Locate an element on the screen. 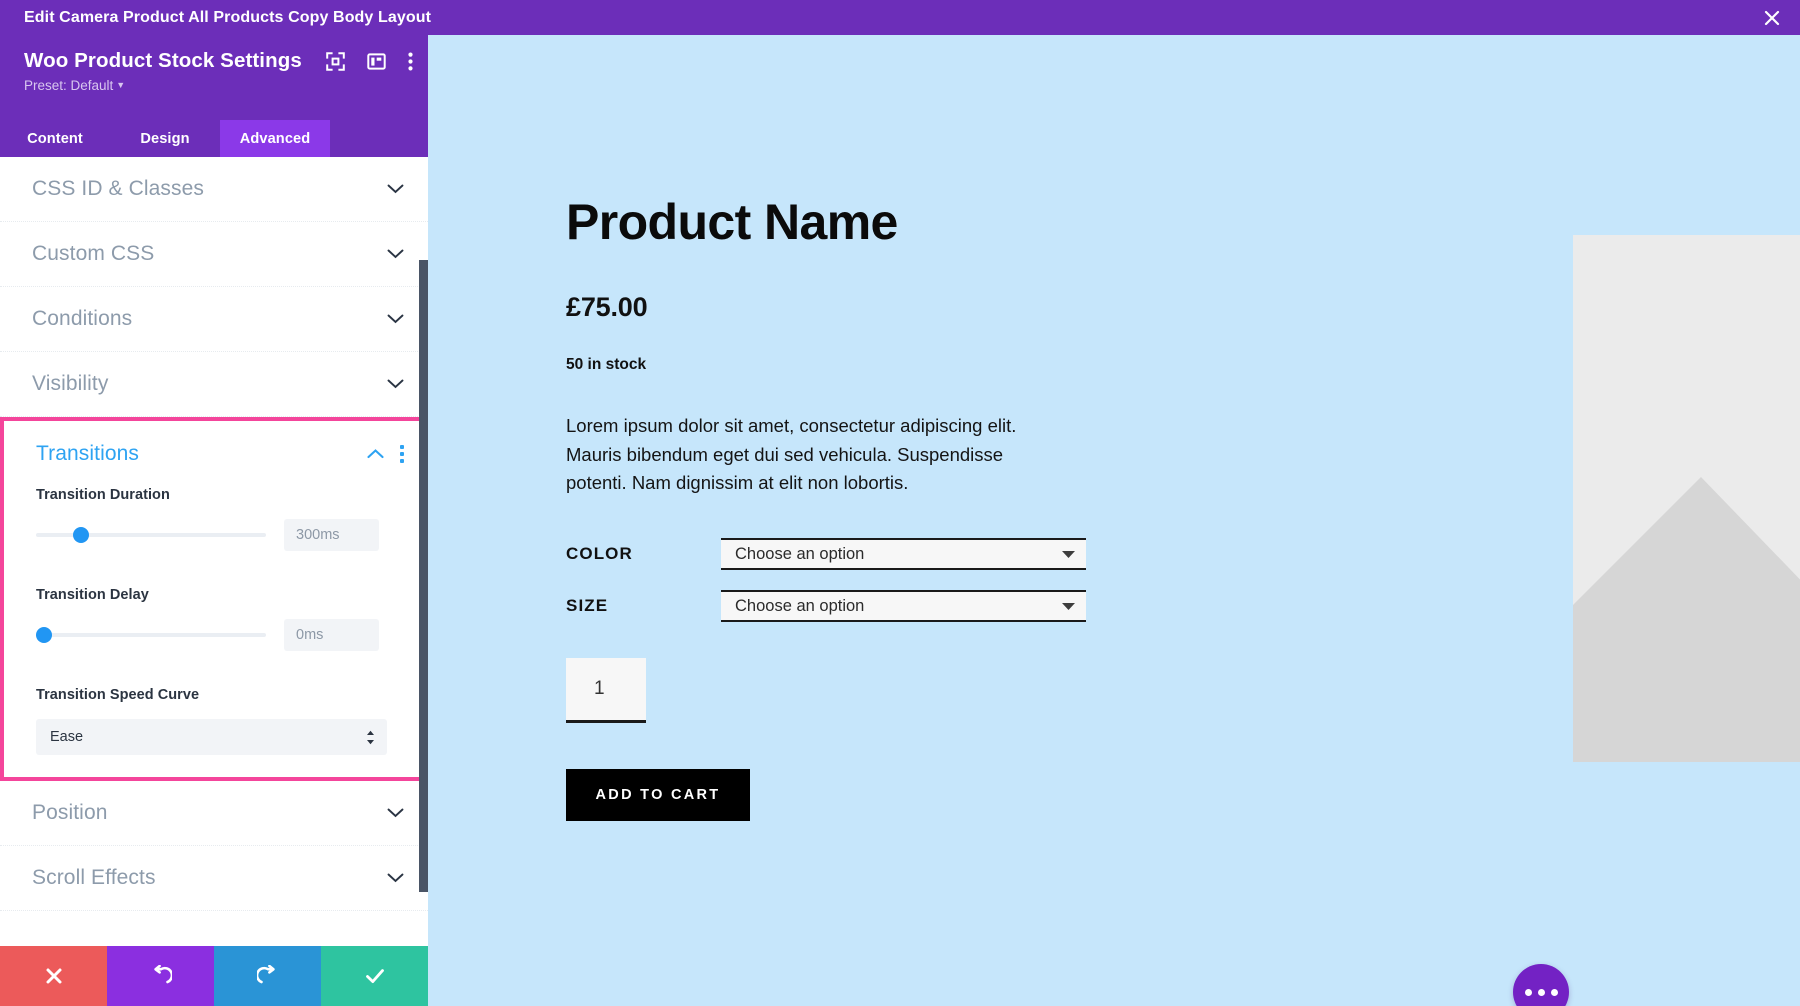 Image resolution: width=1800 pixels, height=1006 pixels. attribute-label: COLOR is located at coordinates (599, 554).